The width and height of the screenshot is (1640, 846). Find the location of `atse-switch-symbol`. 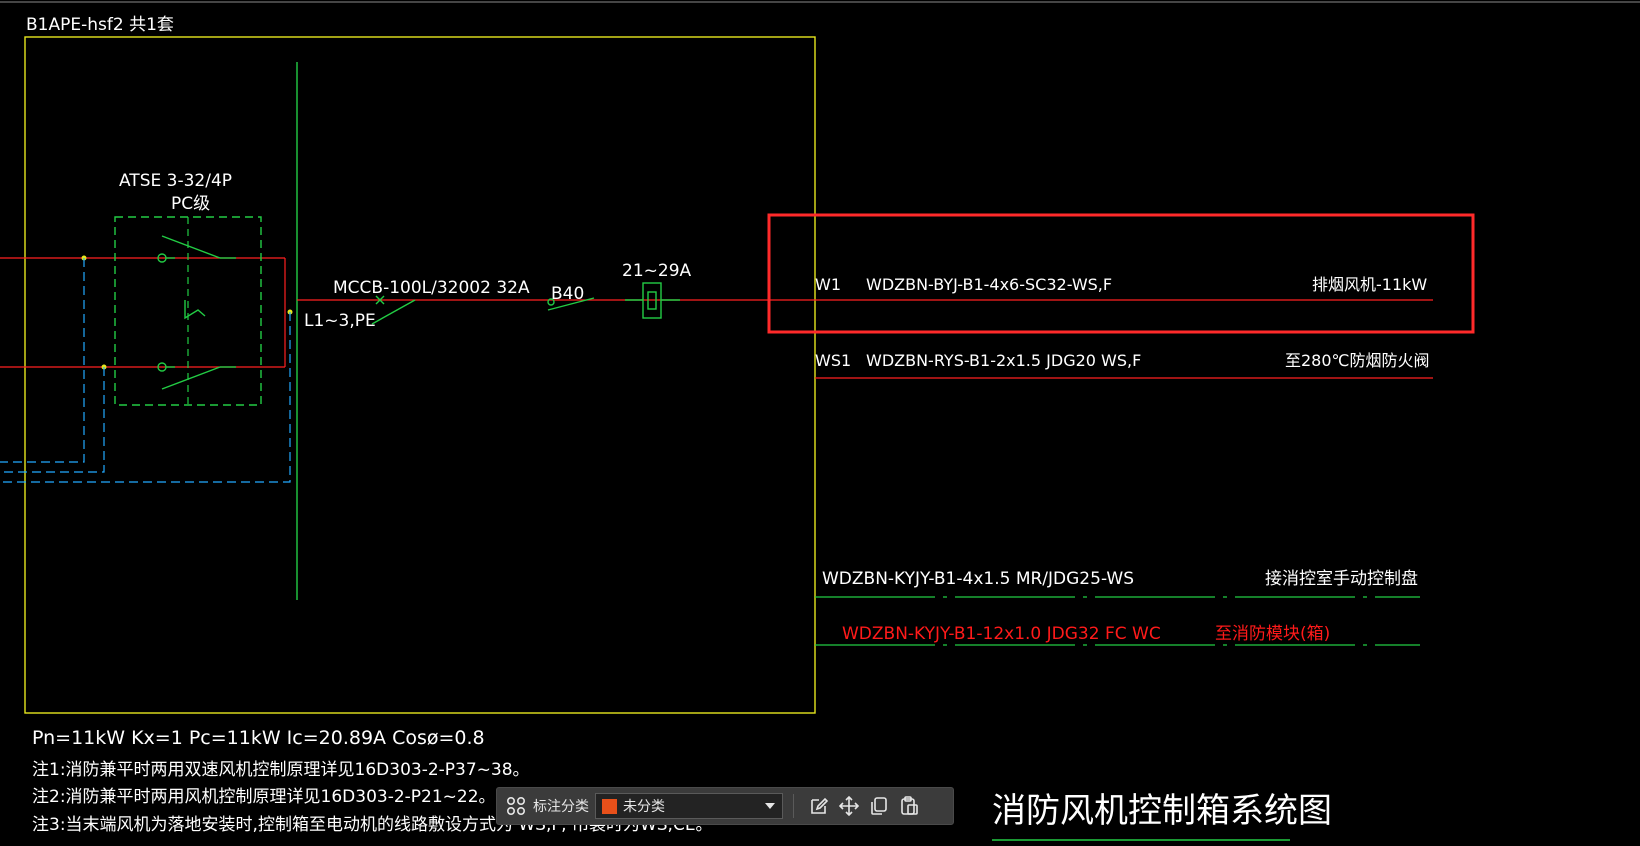

atse-switch-symbol is located at coordinates (196, 312).